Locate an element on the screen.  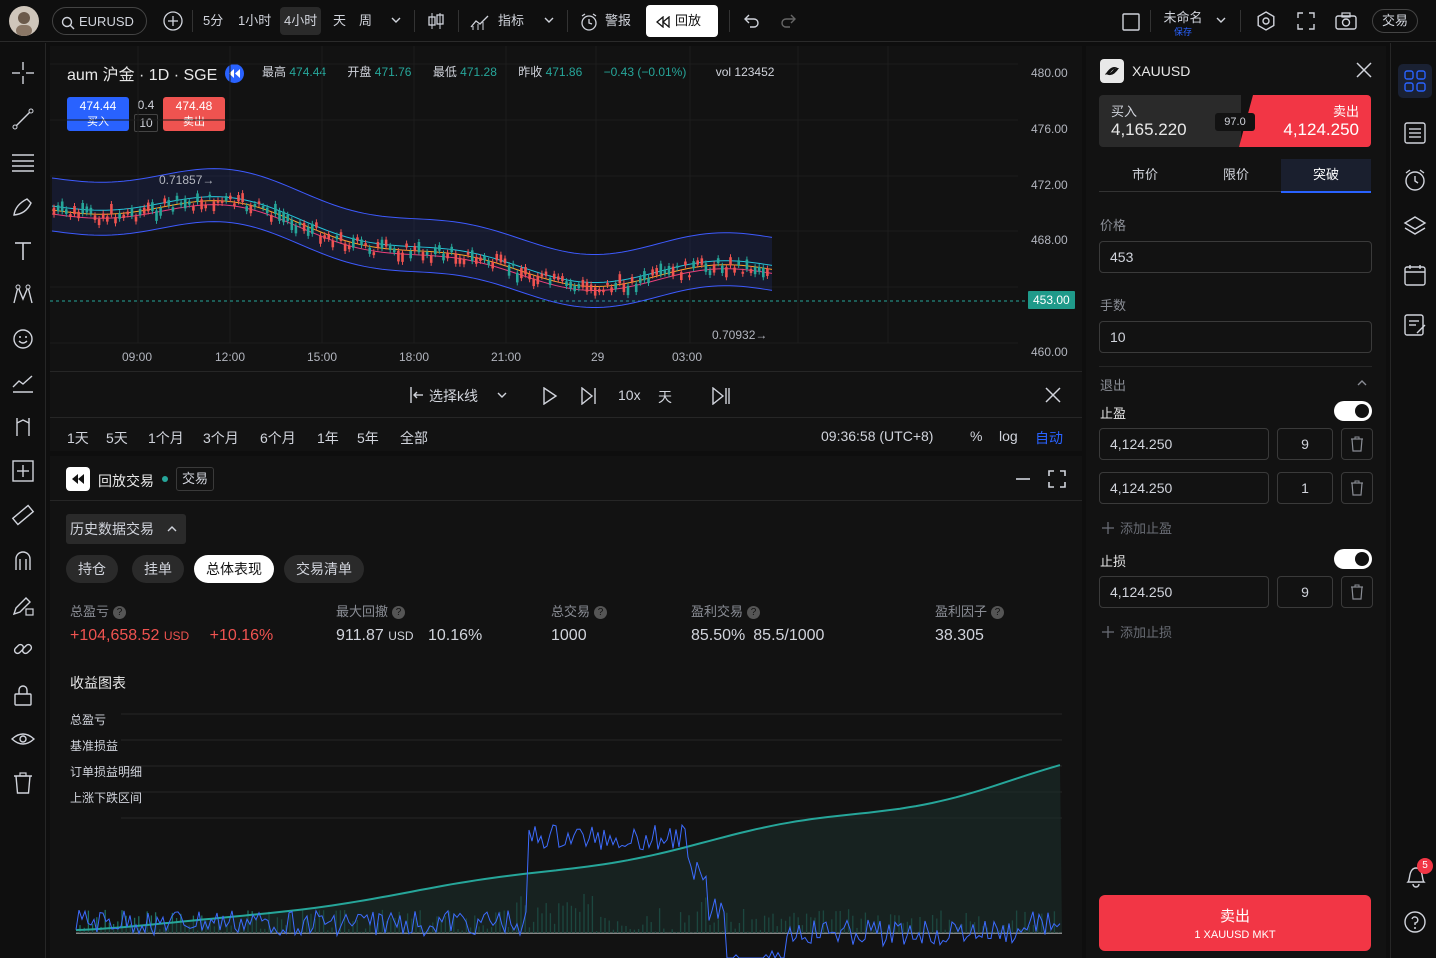
camera-icon is located at coordinates (1346, 25).